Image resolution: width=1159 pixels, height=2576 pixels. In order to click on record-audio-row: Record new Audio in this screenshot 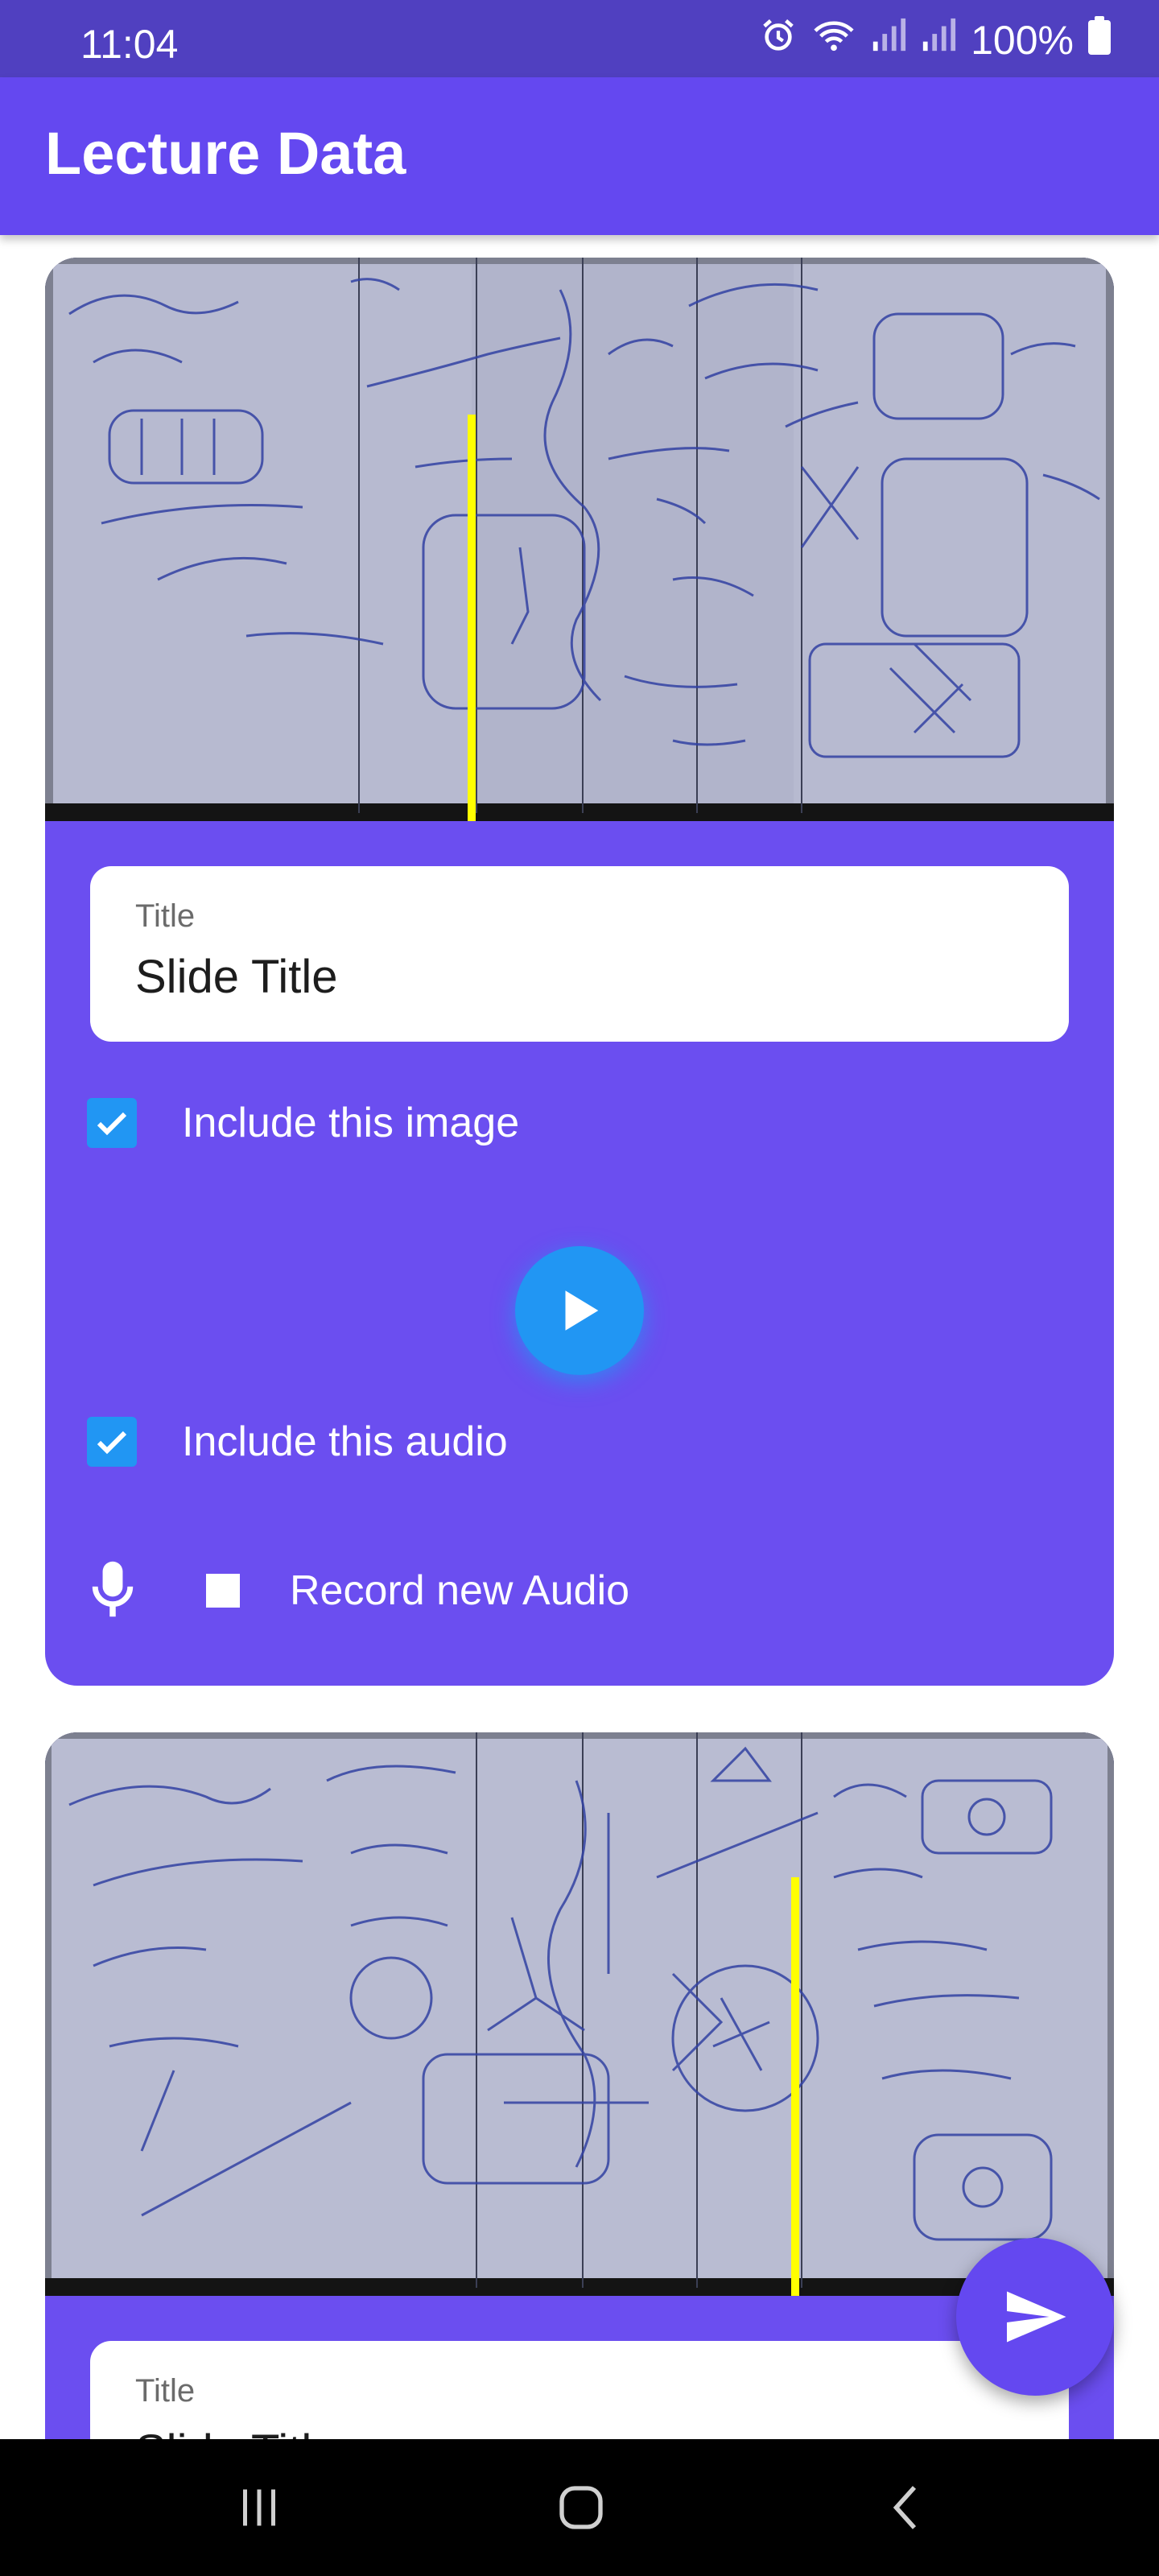, I will do `click(359, 1590)`.